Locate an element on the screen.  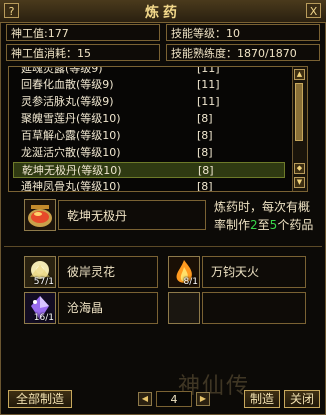
recipe-name: 乾坤无极丹(等级10) is located at coordinates (72, 170).